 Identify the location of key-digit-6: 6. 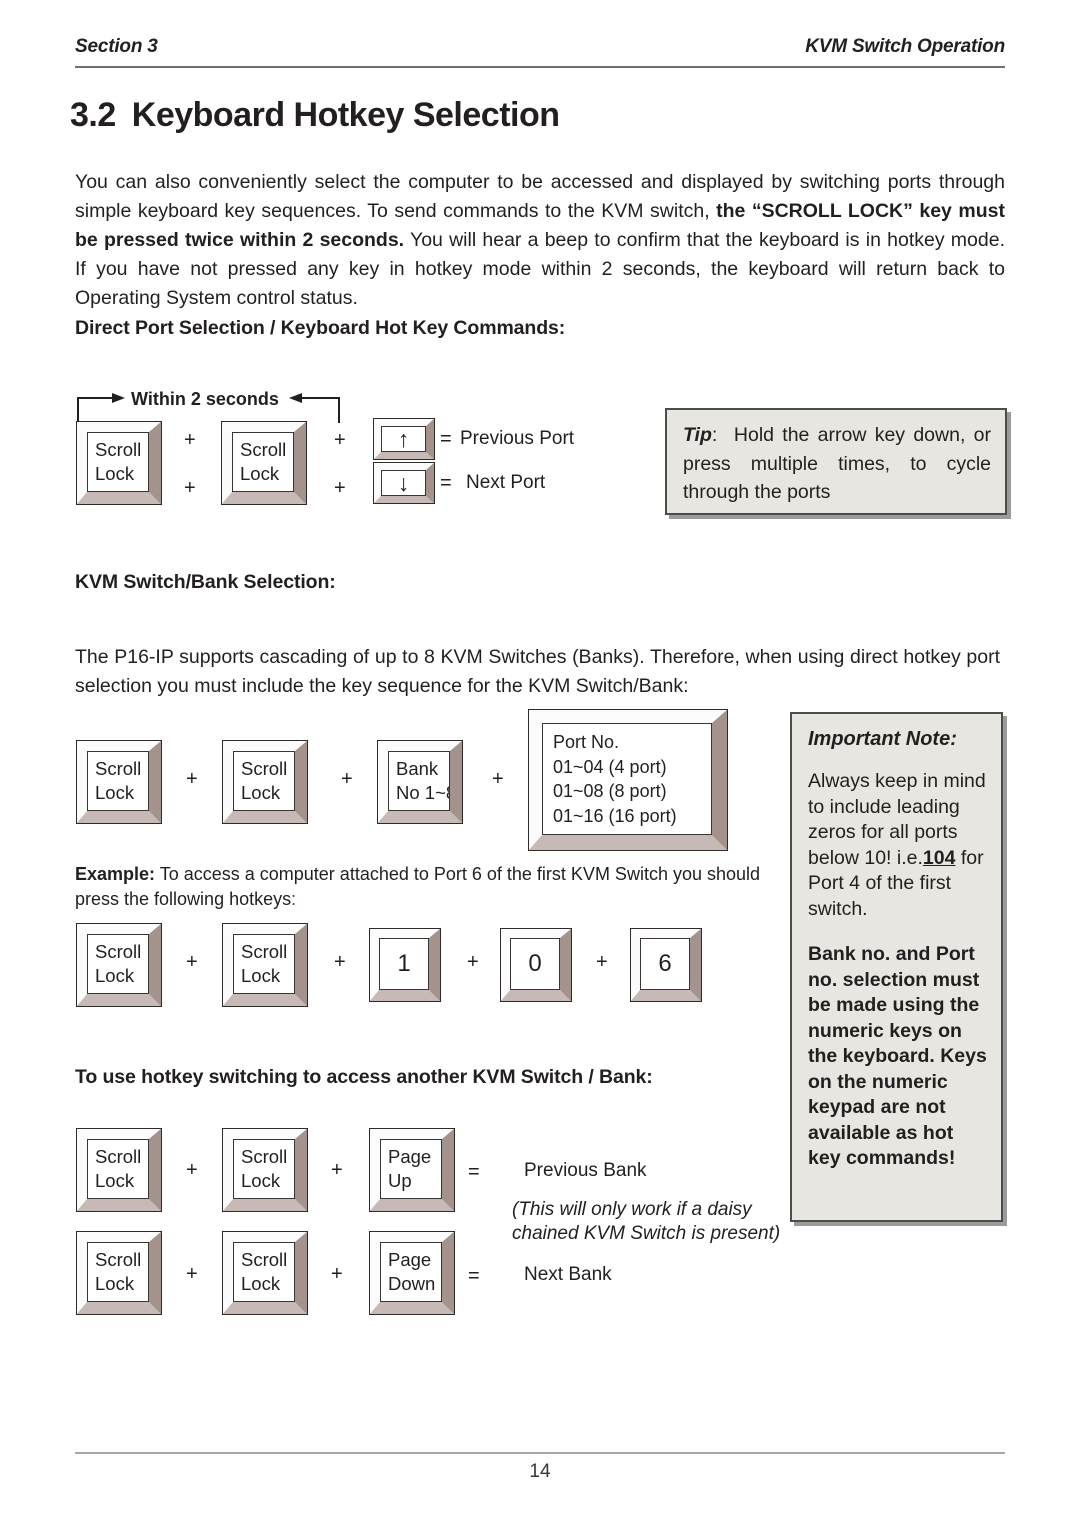
(666, 965).